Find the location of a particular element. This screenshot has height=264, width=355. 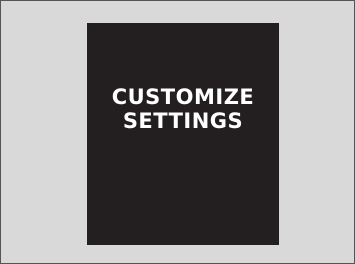

display-message: CUSTOMIZE SETTINGS is located at coordinates (183, 109).